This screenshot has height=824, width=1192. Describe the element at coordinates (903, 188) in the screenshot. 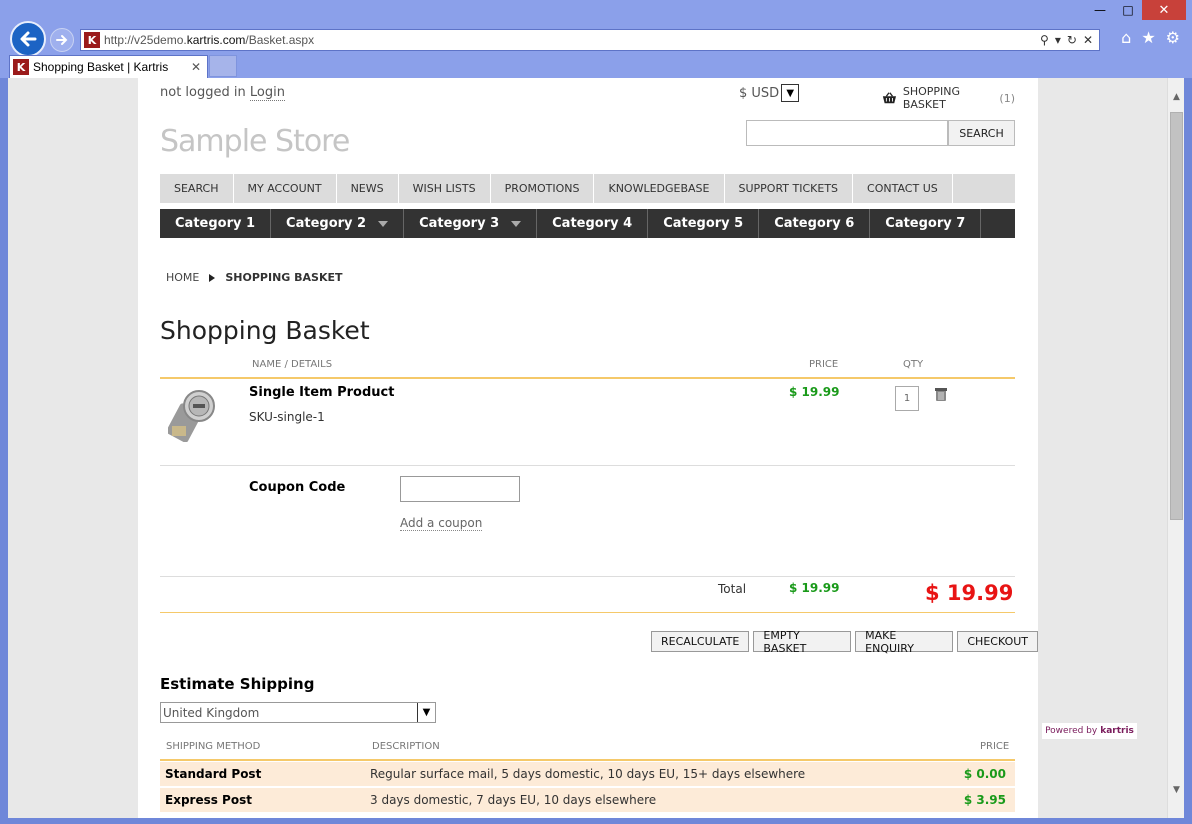

I see `menu-item-contact-us: CONTACT US` at that location.